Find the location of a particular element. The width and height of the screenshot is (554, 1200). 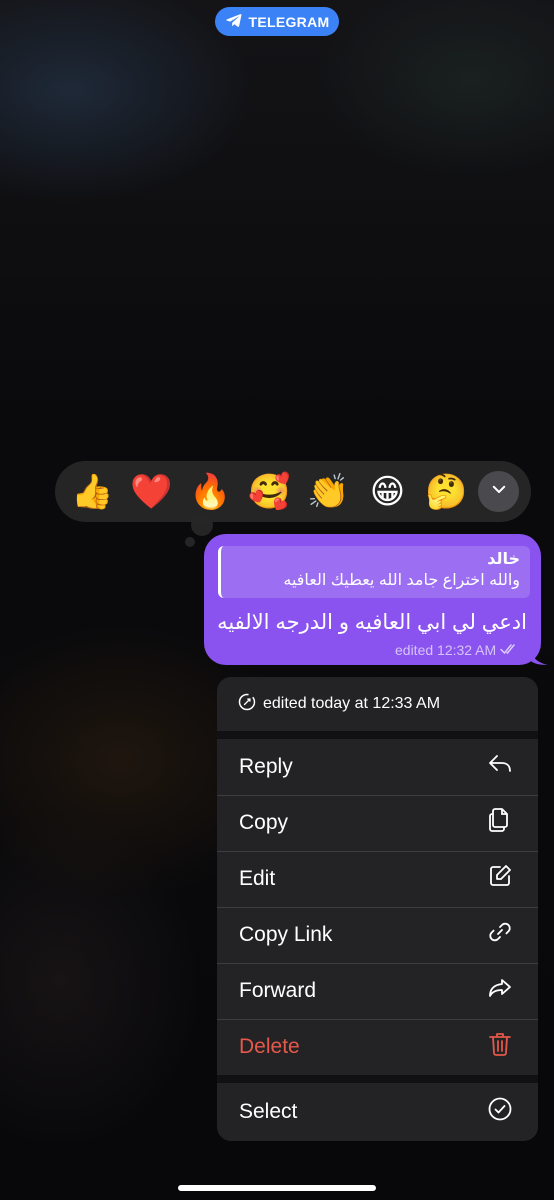

reaction-smiling-face-with-hearts: 🥰 is located at coordinates (269, 491).